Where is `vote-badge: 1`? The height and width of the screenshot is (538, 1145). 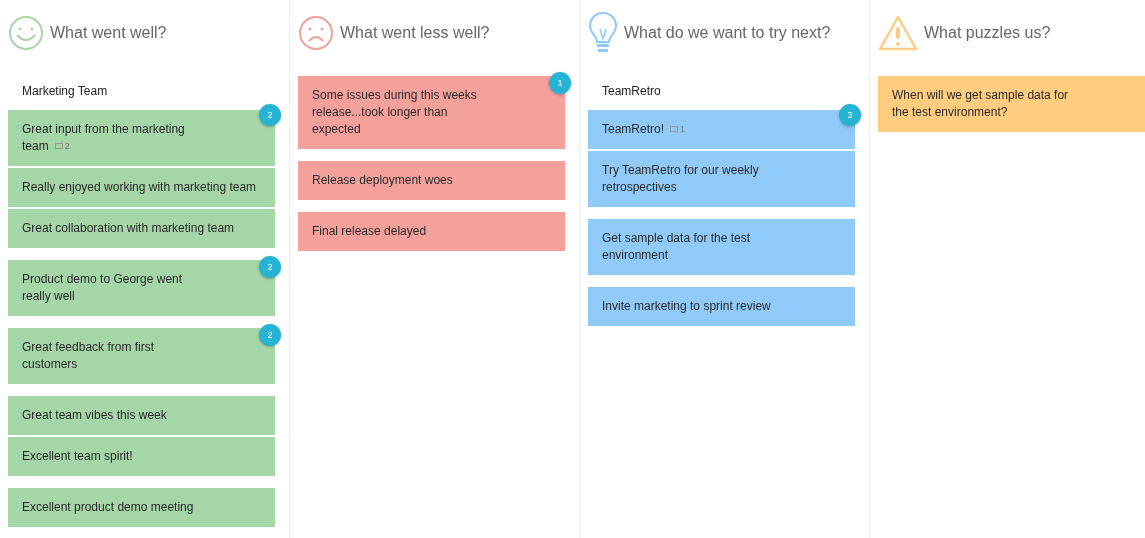 vote-badge: 1 is located at coordinates (560, 83).